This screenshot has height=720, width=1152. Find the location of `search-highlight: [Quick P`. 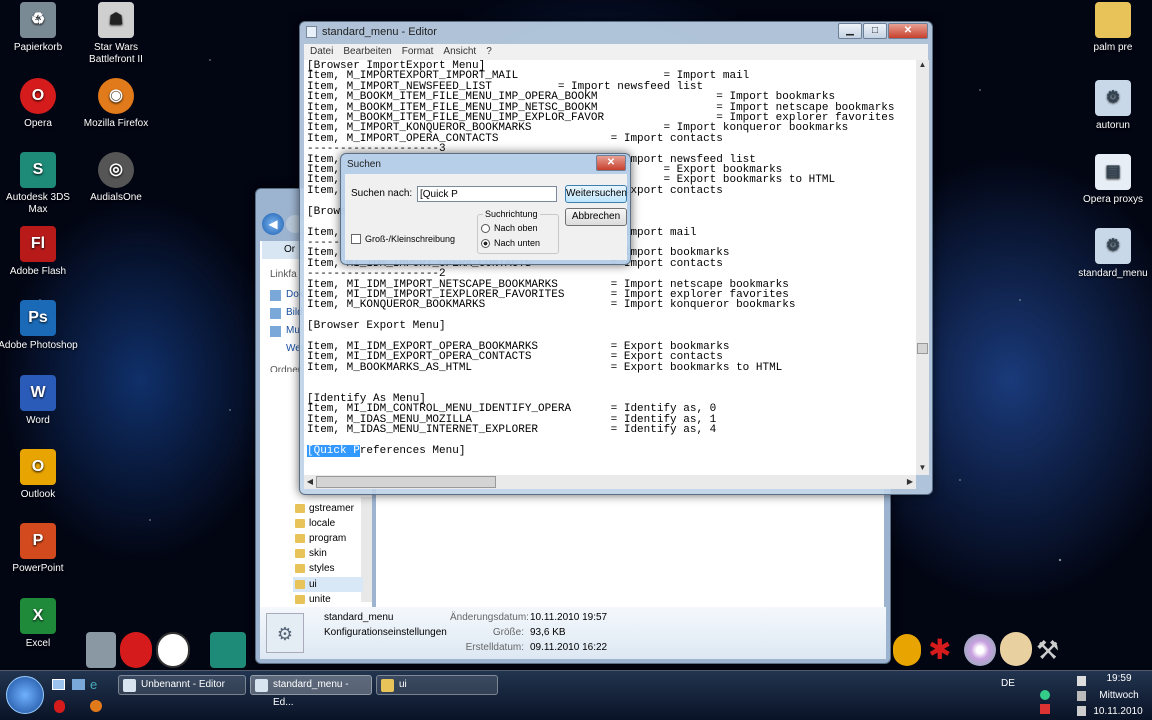

search-highlight: [Quick P is located at coordinates (333, 451).